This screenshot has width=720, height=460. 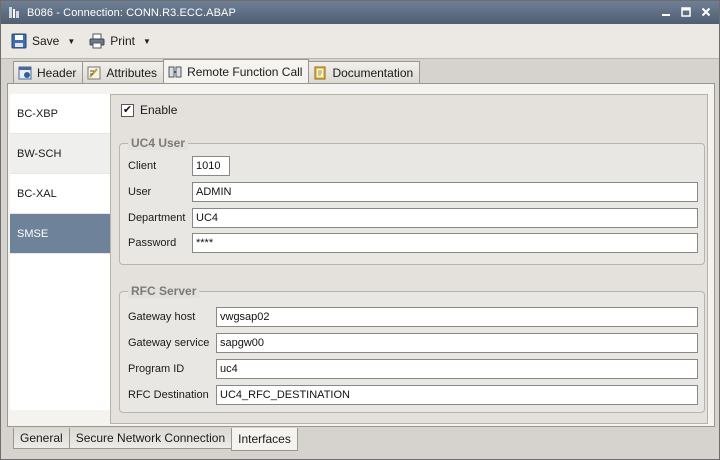 I want to click on tab-header: Header, so click(x=48, y=72).